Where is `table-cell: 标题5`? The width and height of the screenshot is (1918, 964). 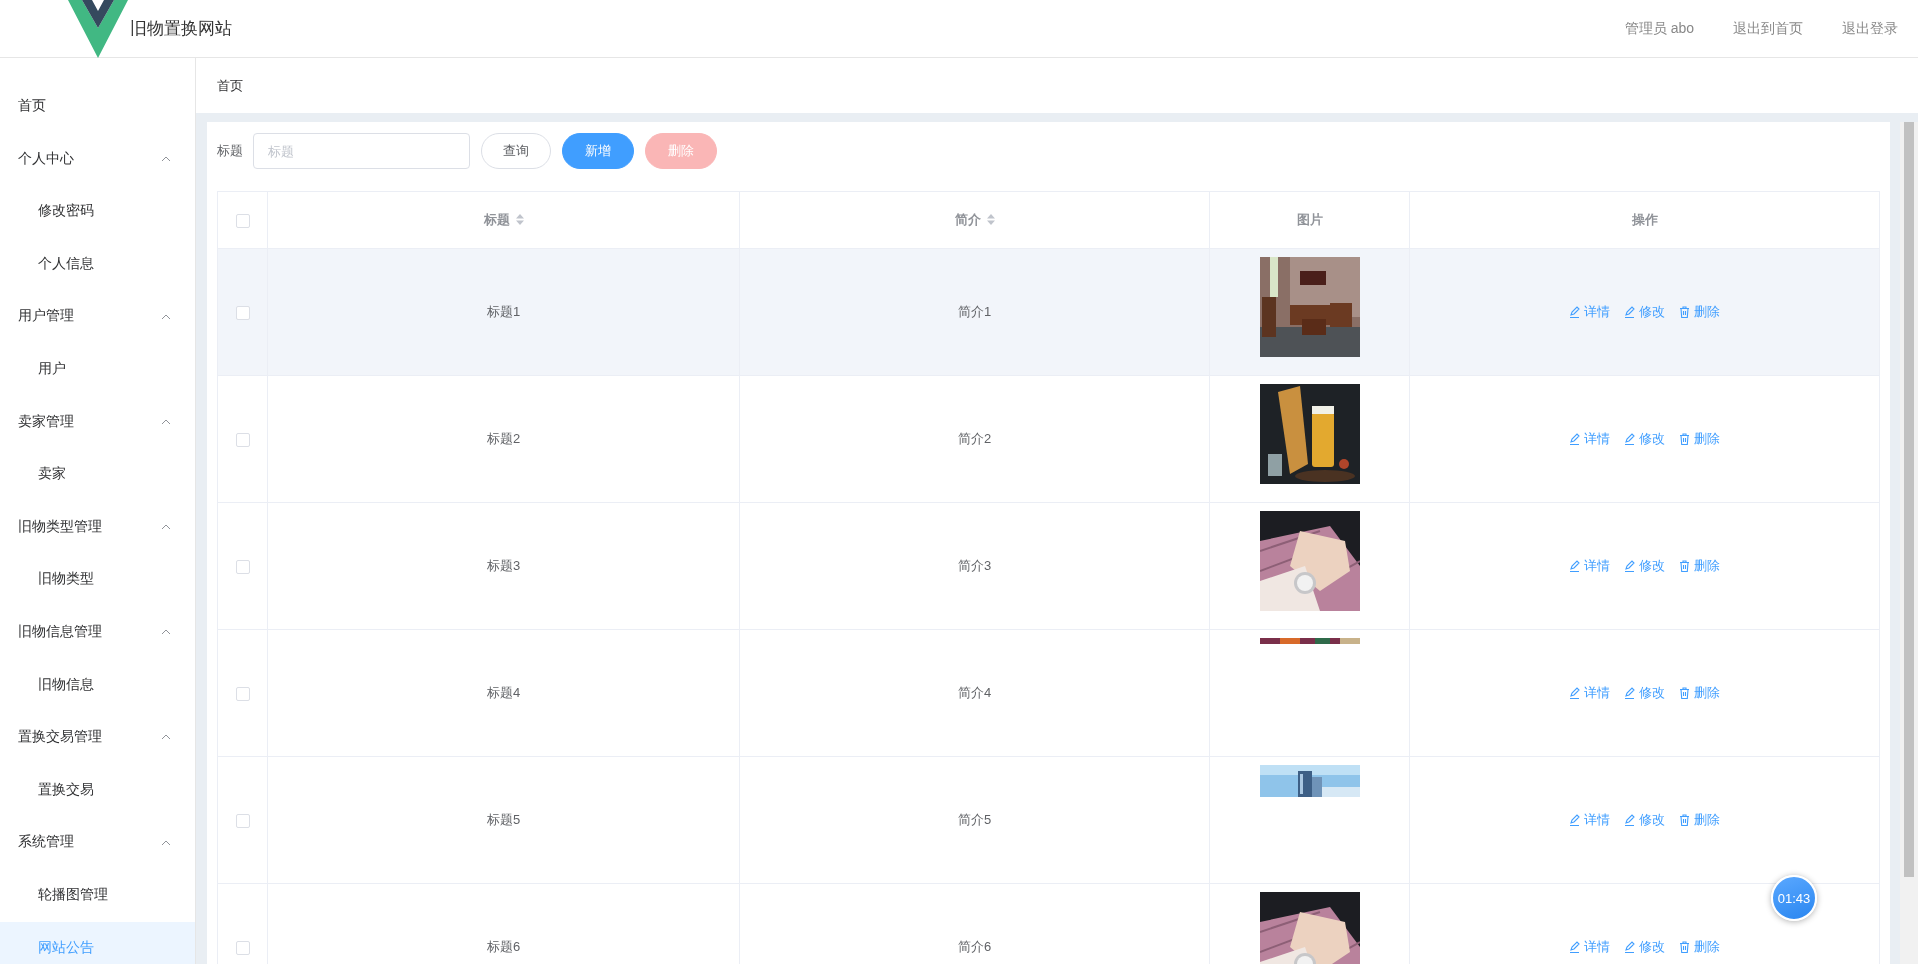
table-cell: 标题5 is located at coordinates (503, 819).